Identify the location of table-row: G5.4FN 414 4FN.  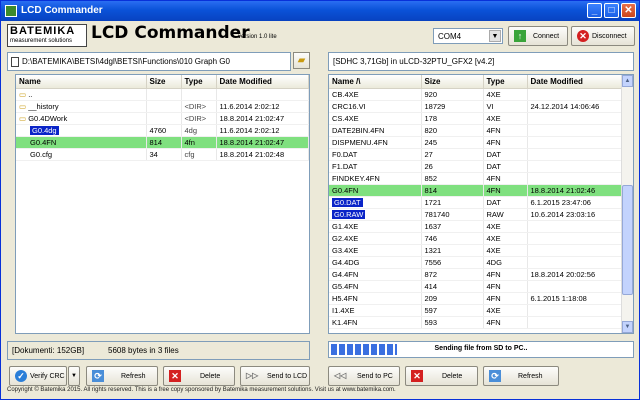
(476, 286).